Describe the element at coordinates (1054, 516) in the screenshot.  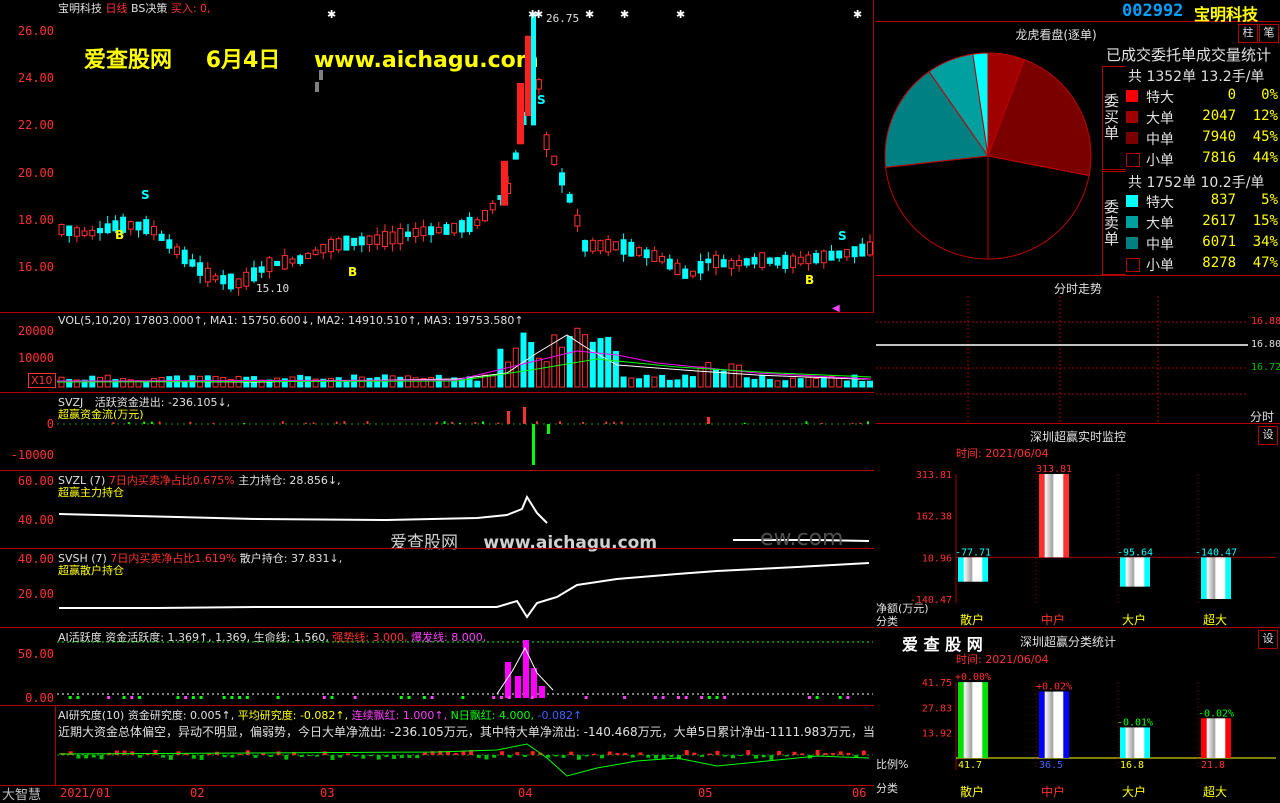
I see `monitor-bar` at that location.